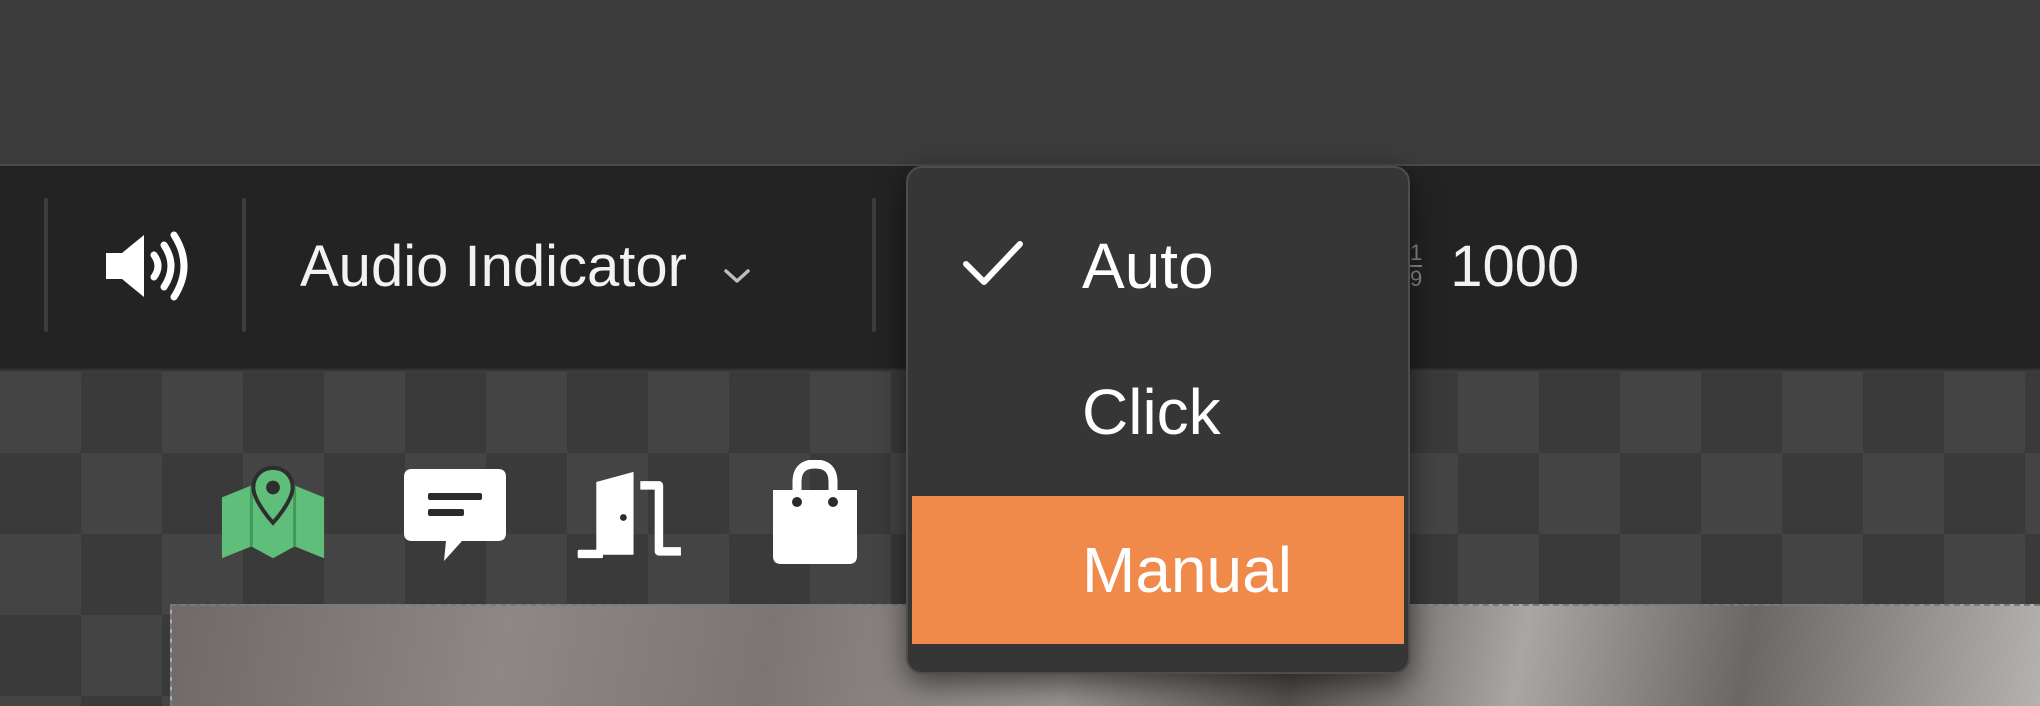 The width and height of the screenshot is (2040, 706). I want to click on value-readout: 1 9 1000, so click(1494, 266).